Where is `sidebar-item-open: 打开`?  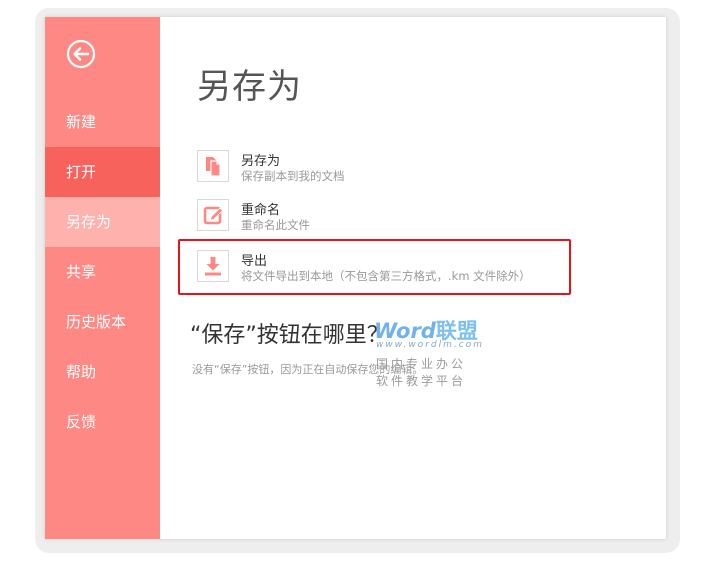
sidebar-item-open: 打开 is located at coordinates (102, 172).